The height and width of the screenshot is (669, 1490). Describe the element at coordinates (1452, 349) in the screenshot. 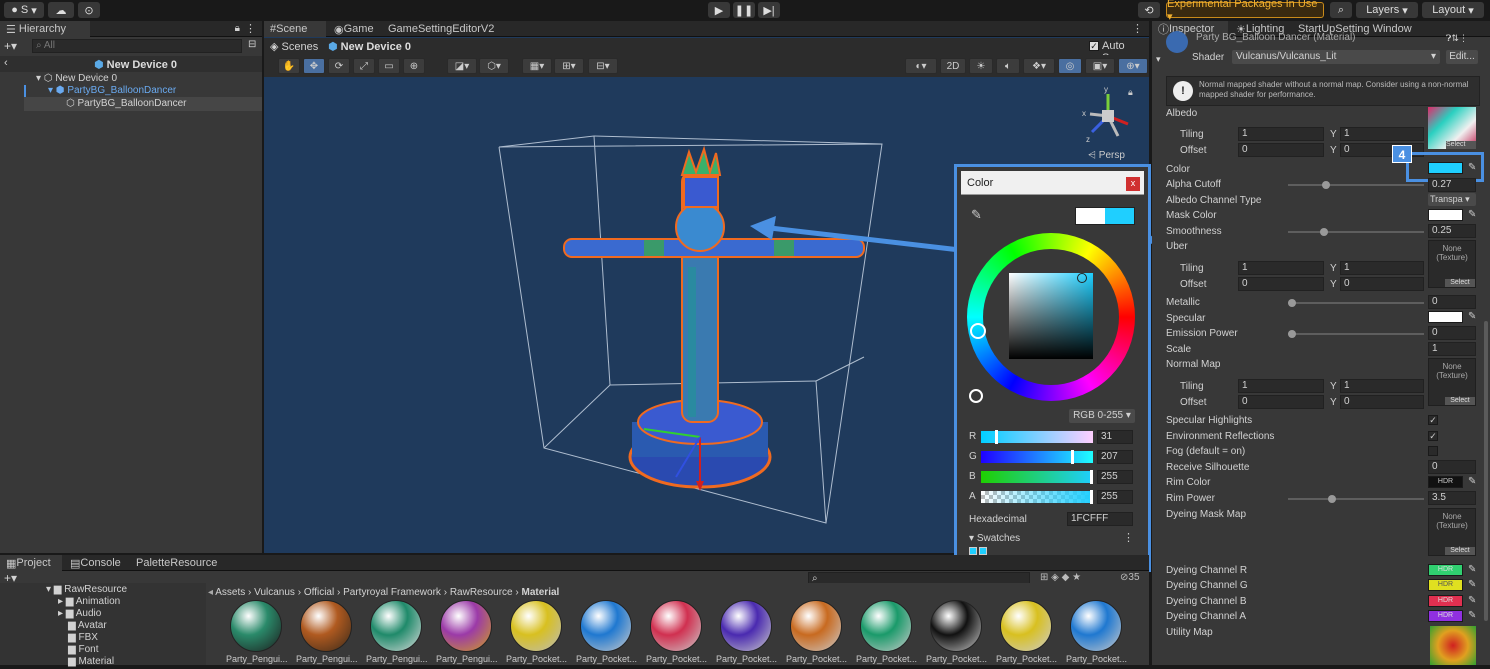

I see `scale-field: 1` at that location.